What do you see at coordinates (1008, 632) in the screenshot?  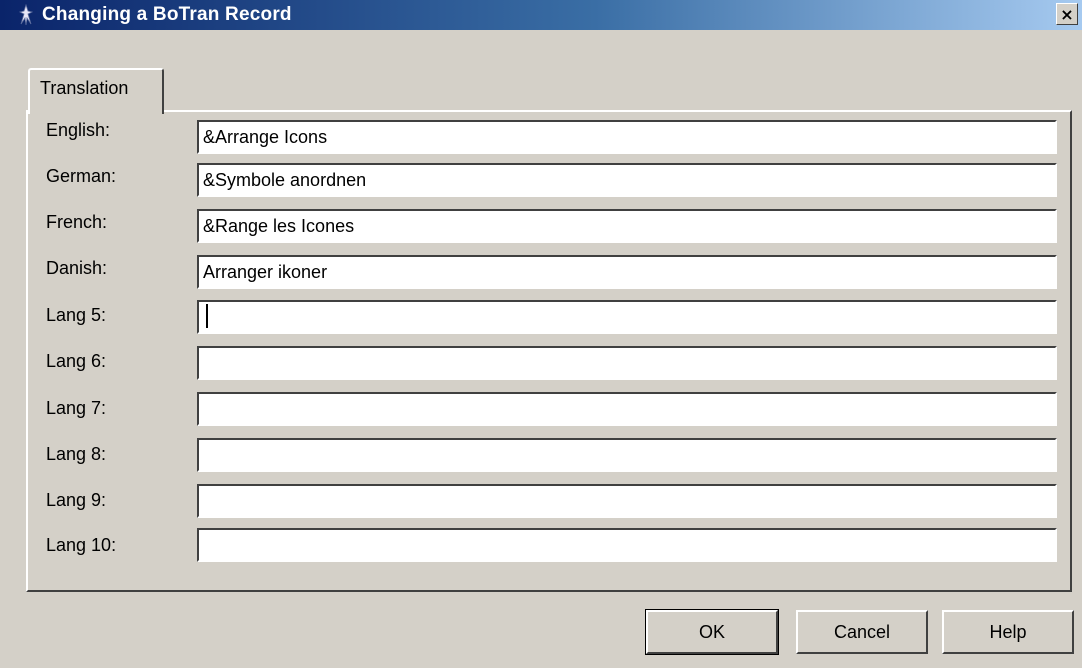 I see `help-button: Help` at bounding box center [1008, 632].